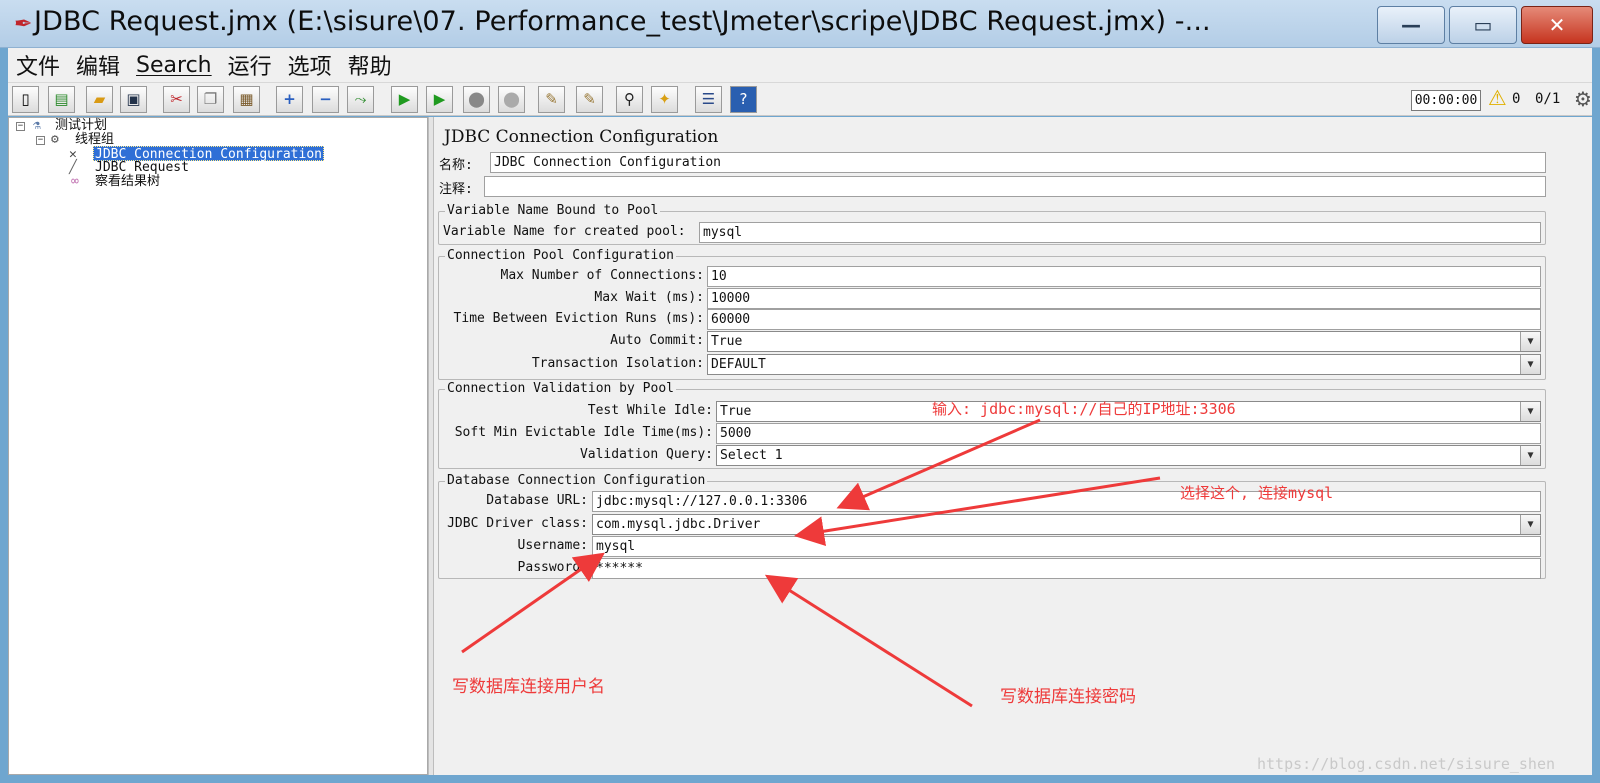  Describe the element at coordinates (511, 99) in the screenshot. I see `shutdown-icon: ⬤` at that location.